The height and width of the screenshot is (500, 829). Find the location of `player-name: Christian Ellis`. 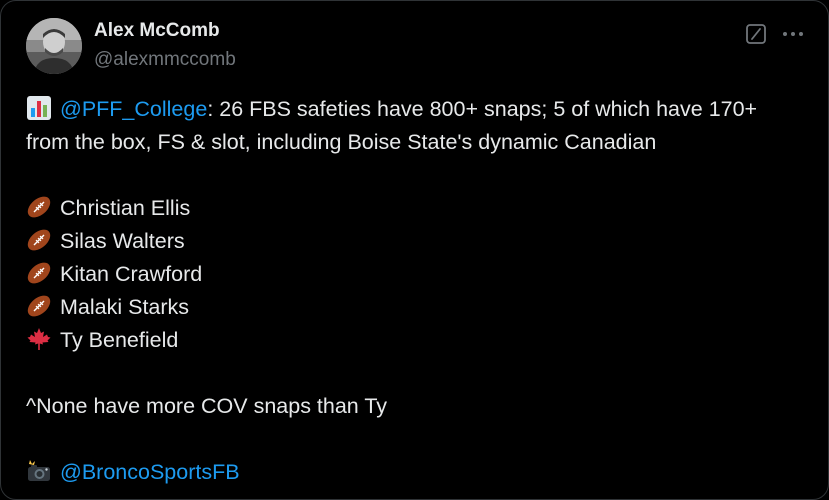

player-name: Christian Ellis is located at coordinates (125, 208).